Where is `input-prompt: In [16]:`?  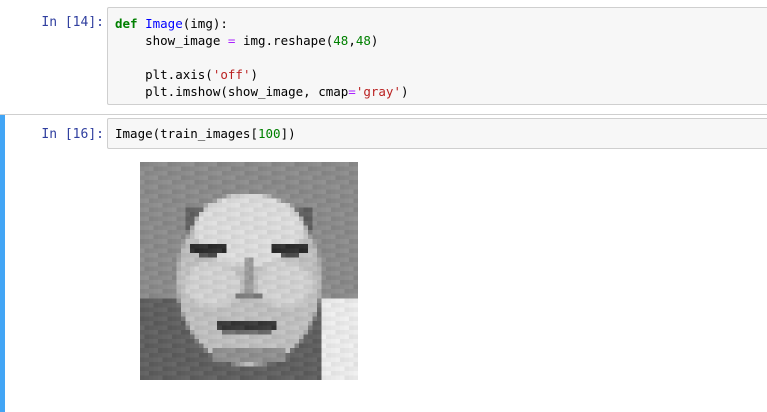
input-prompt: In [16]: is located at coordinates (72, 134).